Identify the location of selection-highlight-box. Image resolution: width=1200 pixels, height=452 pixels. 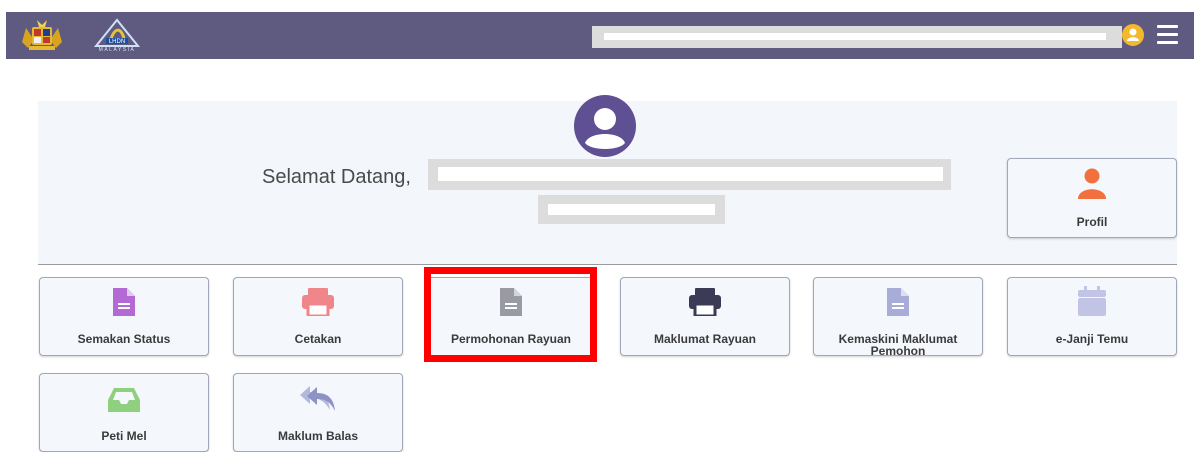
(510, 314).